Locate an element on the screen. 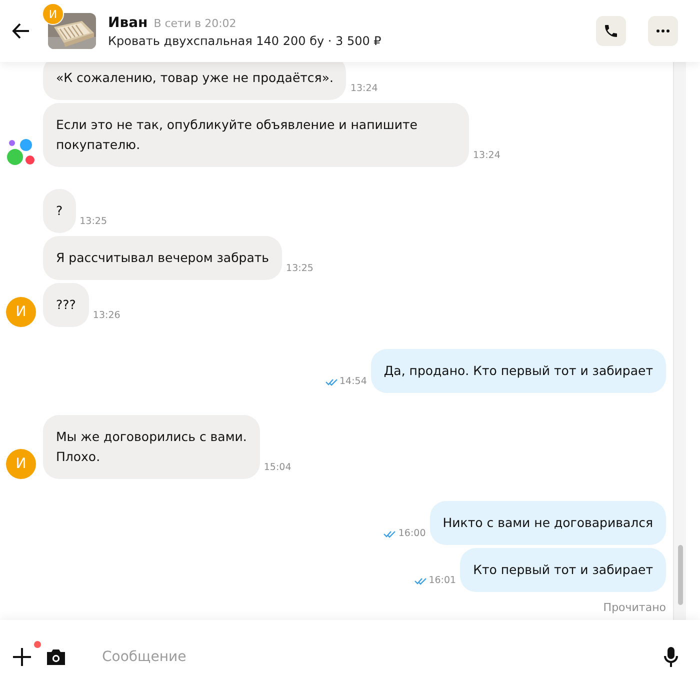 This screenshot has width=700, height=694. message-bubble: Кто первый тот и забирает is located at coordinates (563, 570).